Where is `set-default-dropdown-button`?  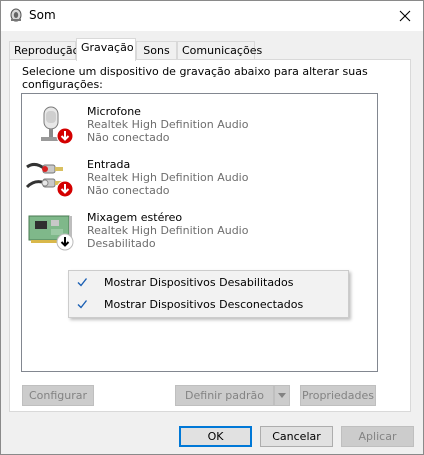 set-default-dropdown-button is located at coordinates (282, 395).